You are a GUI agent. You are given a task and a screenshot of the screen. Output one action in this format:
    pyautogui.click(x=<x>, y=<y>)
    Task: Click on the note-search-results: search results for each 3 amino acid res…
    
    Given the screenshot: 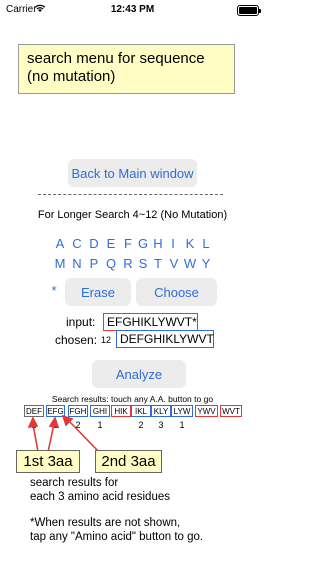 What is the action you would take?
    pyautogui.click(x=100, y=490)
    